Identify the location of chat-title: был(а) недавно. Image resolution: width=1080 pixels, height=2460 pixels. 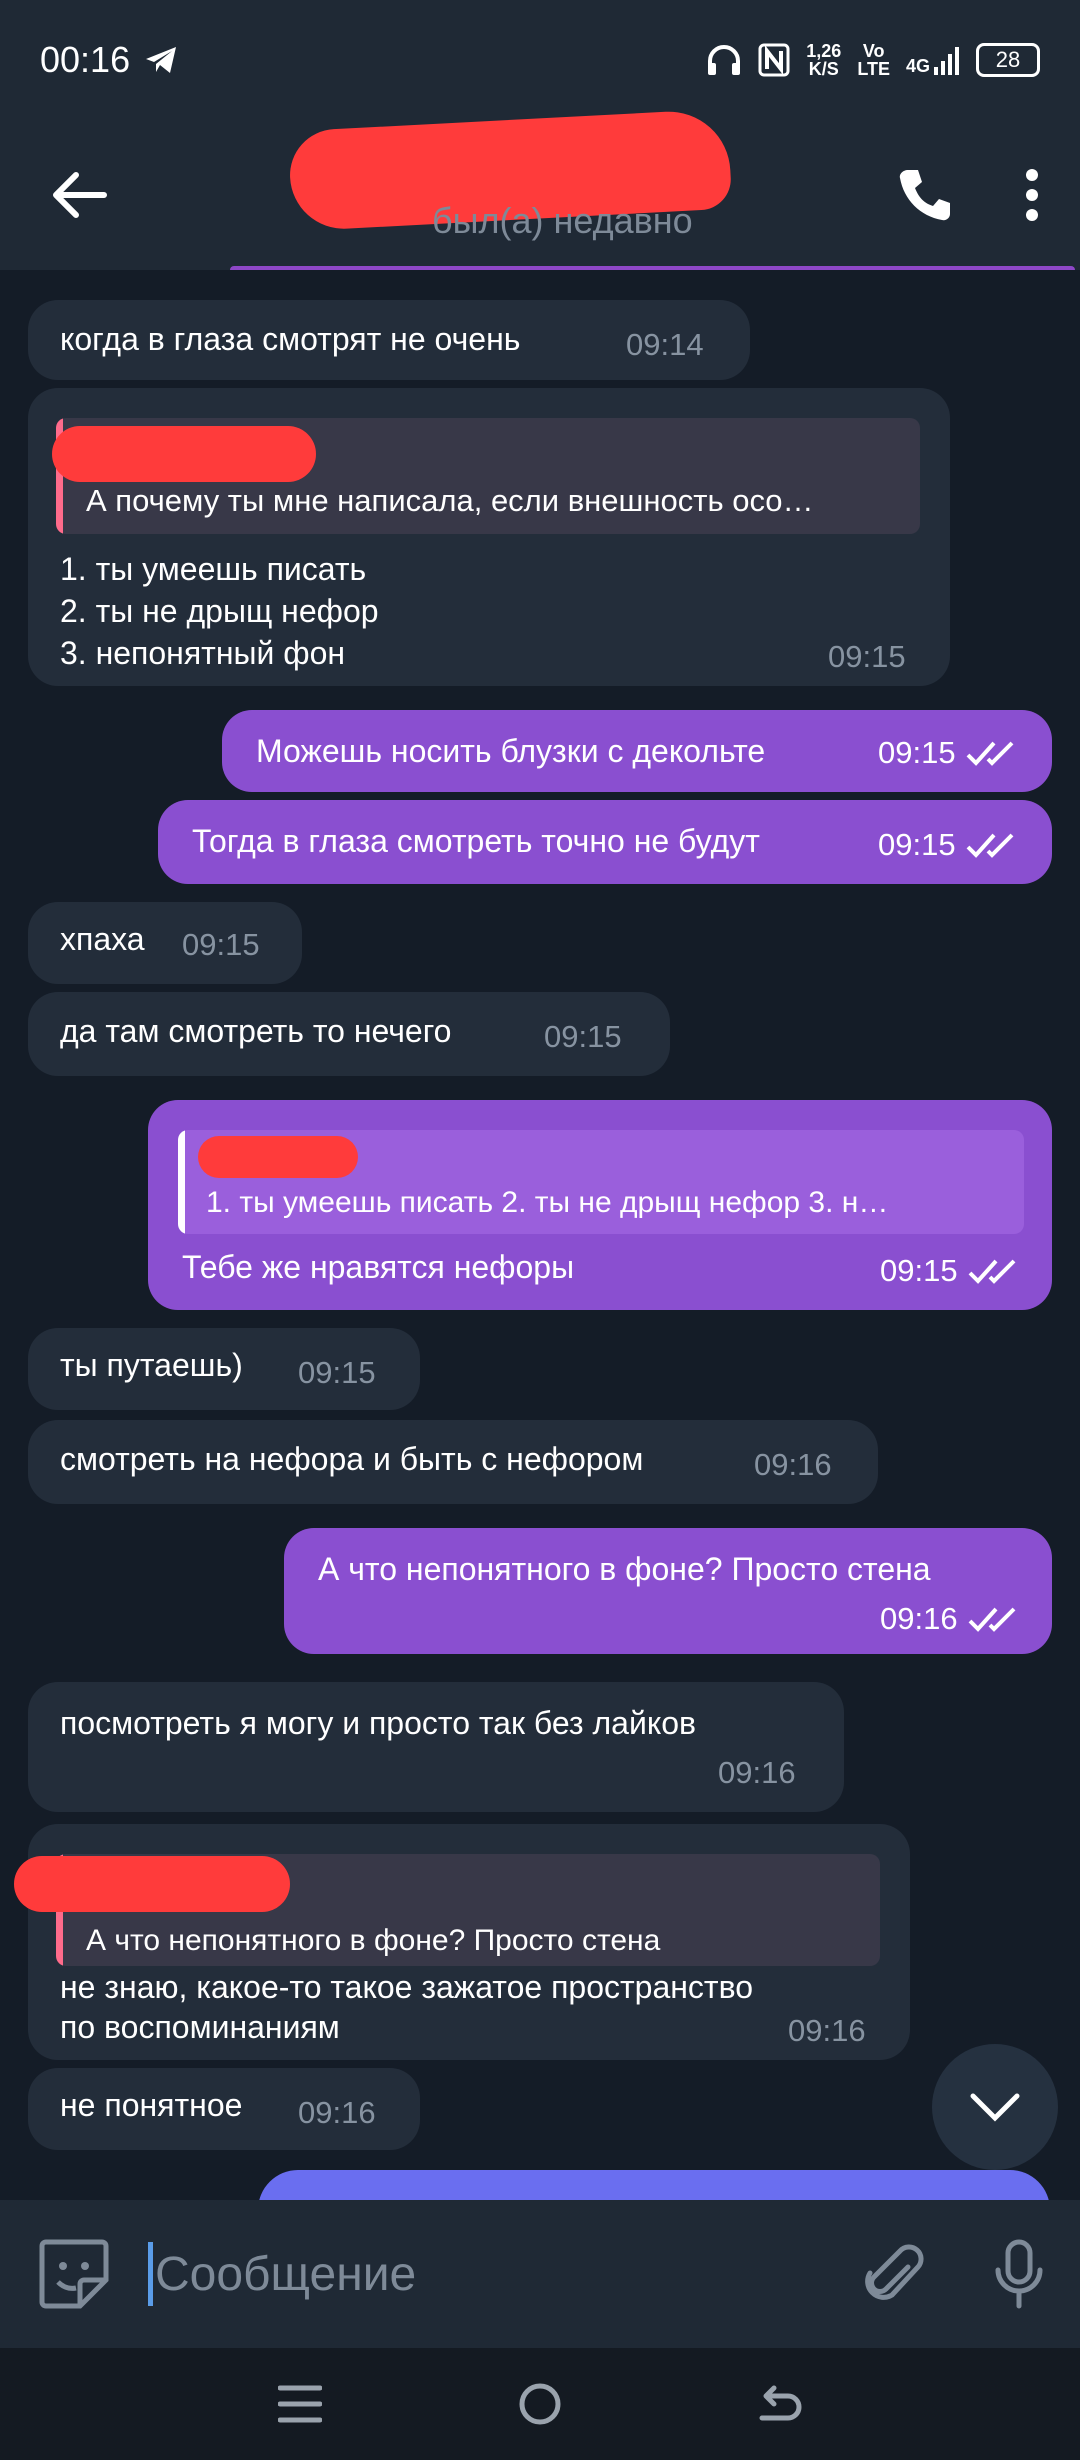
(538, 189).